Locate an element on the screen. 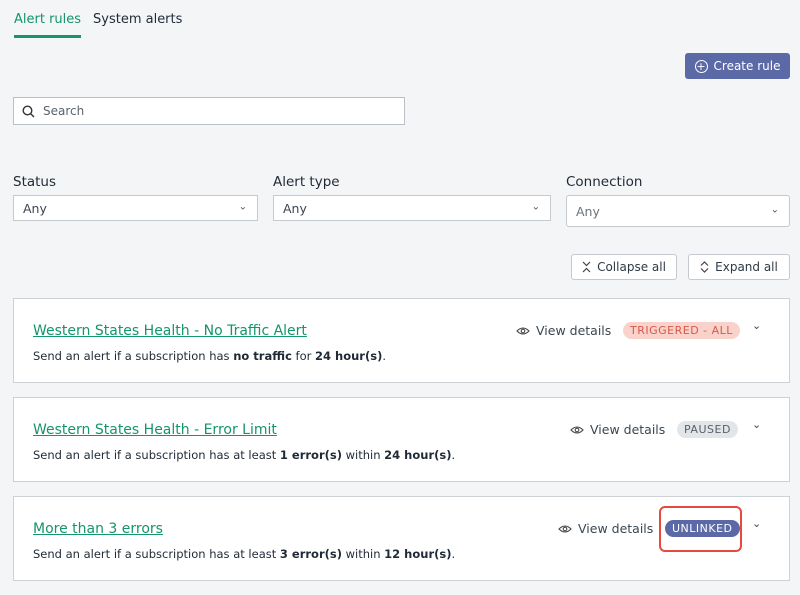 Image resolution: width=800 pixels, height=595 pixels. connection-select: Any ⌄ is located at coordinates (678, 211).